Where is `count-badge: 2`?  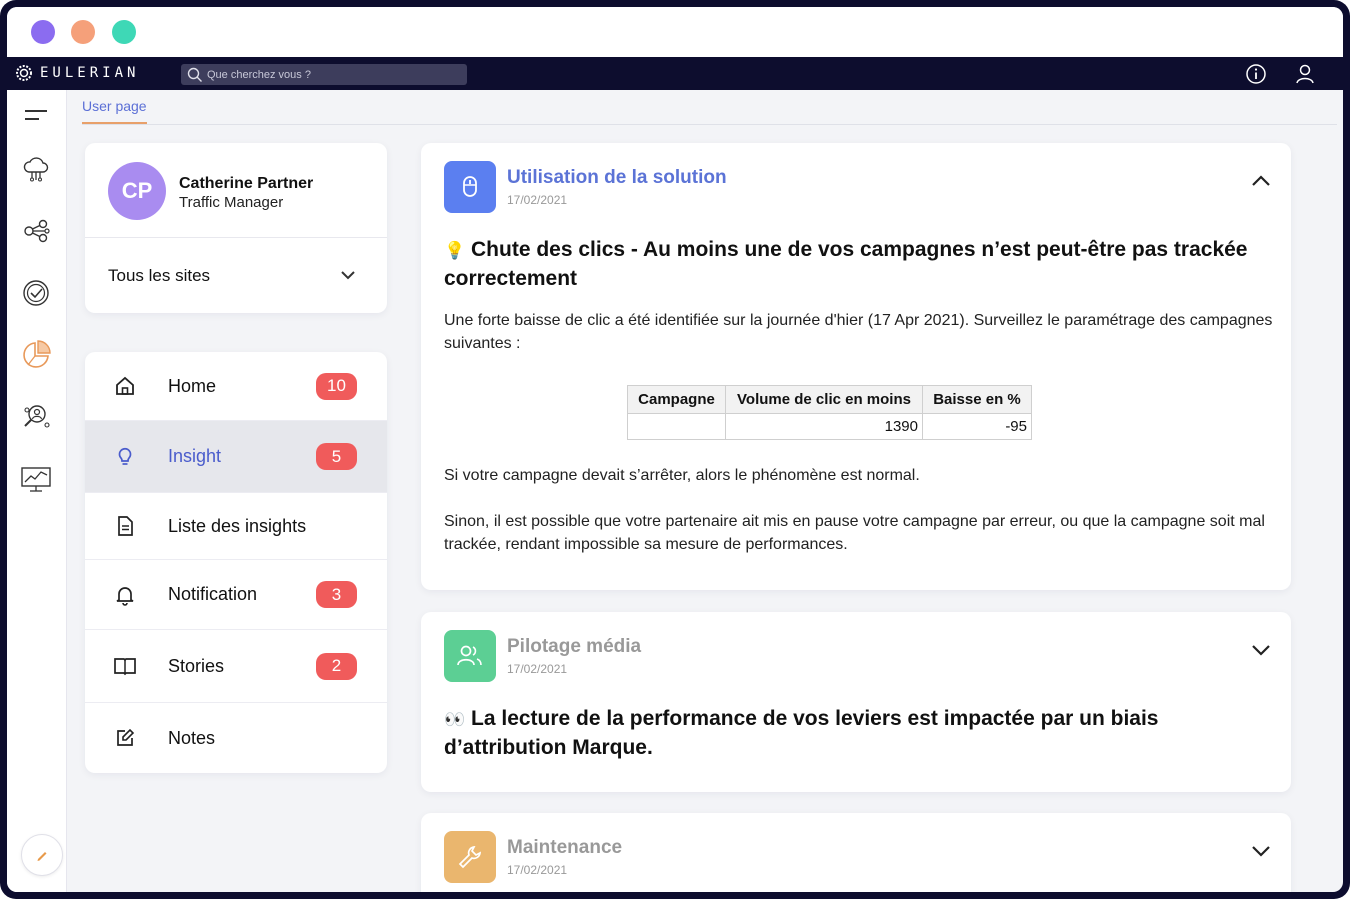
count-badge: 2 is located at coordinates (336, 666).